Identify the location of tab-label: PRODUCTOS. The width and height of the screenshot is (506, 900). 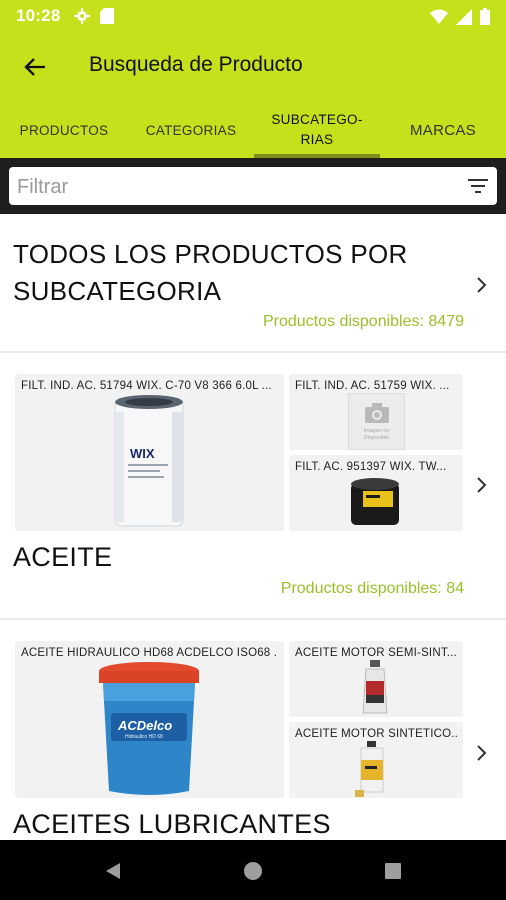
(64, 130).